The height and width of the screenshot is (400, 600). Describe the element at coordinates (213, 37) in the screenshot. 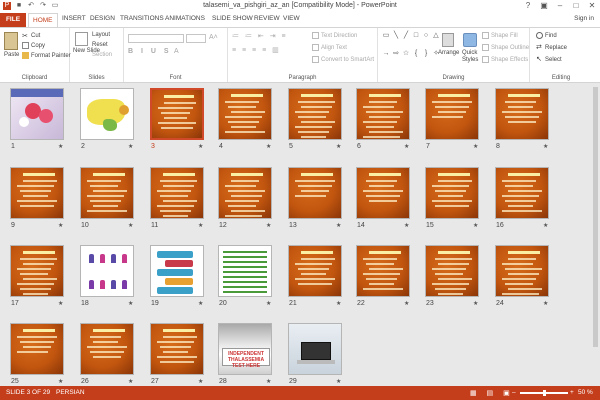

I see `grow-font-icon: A˄` at that location.